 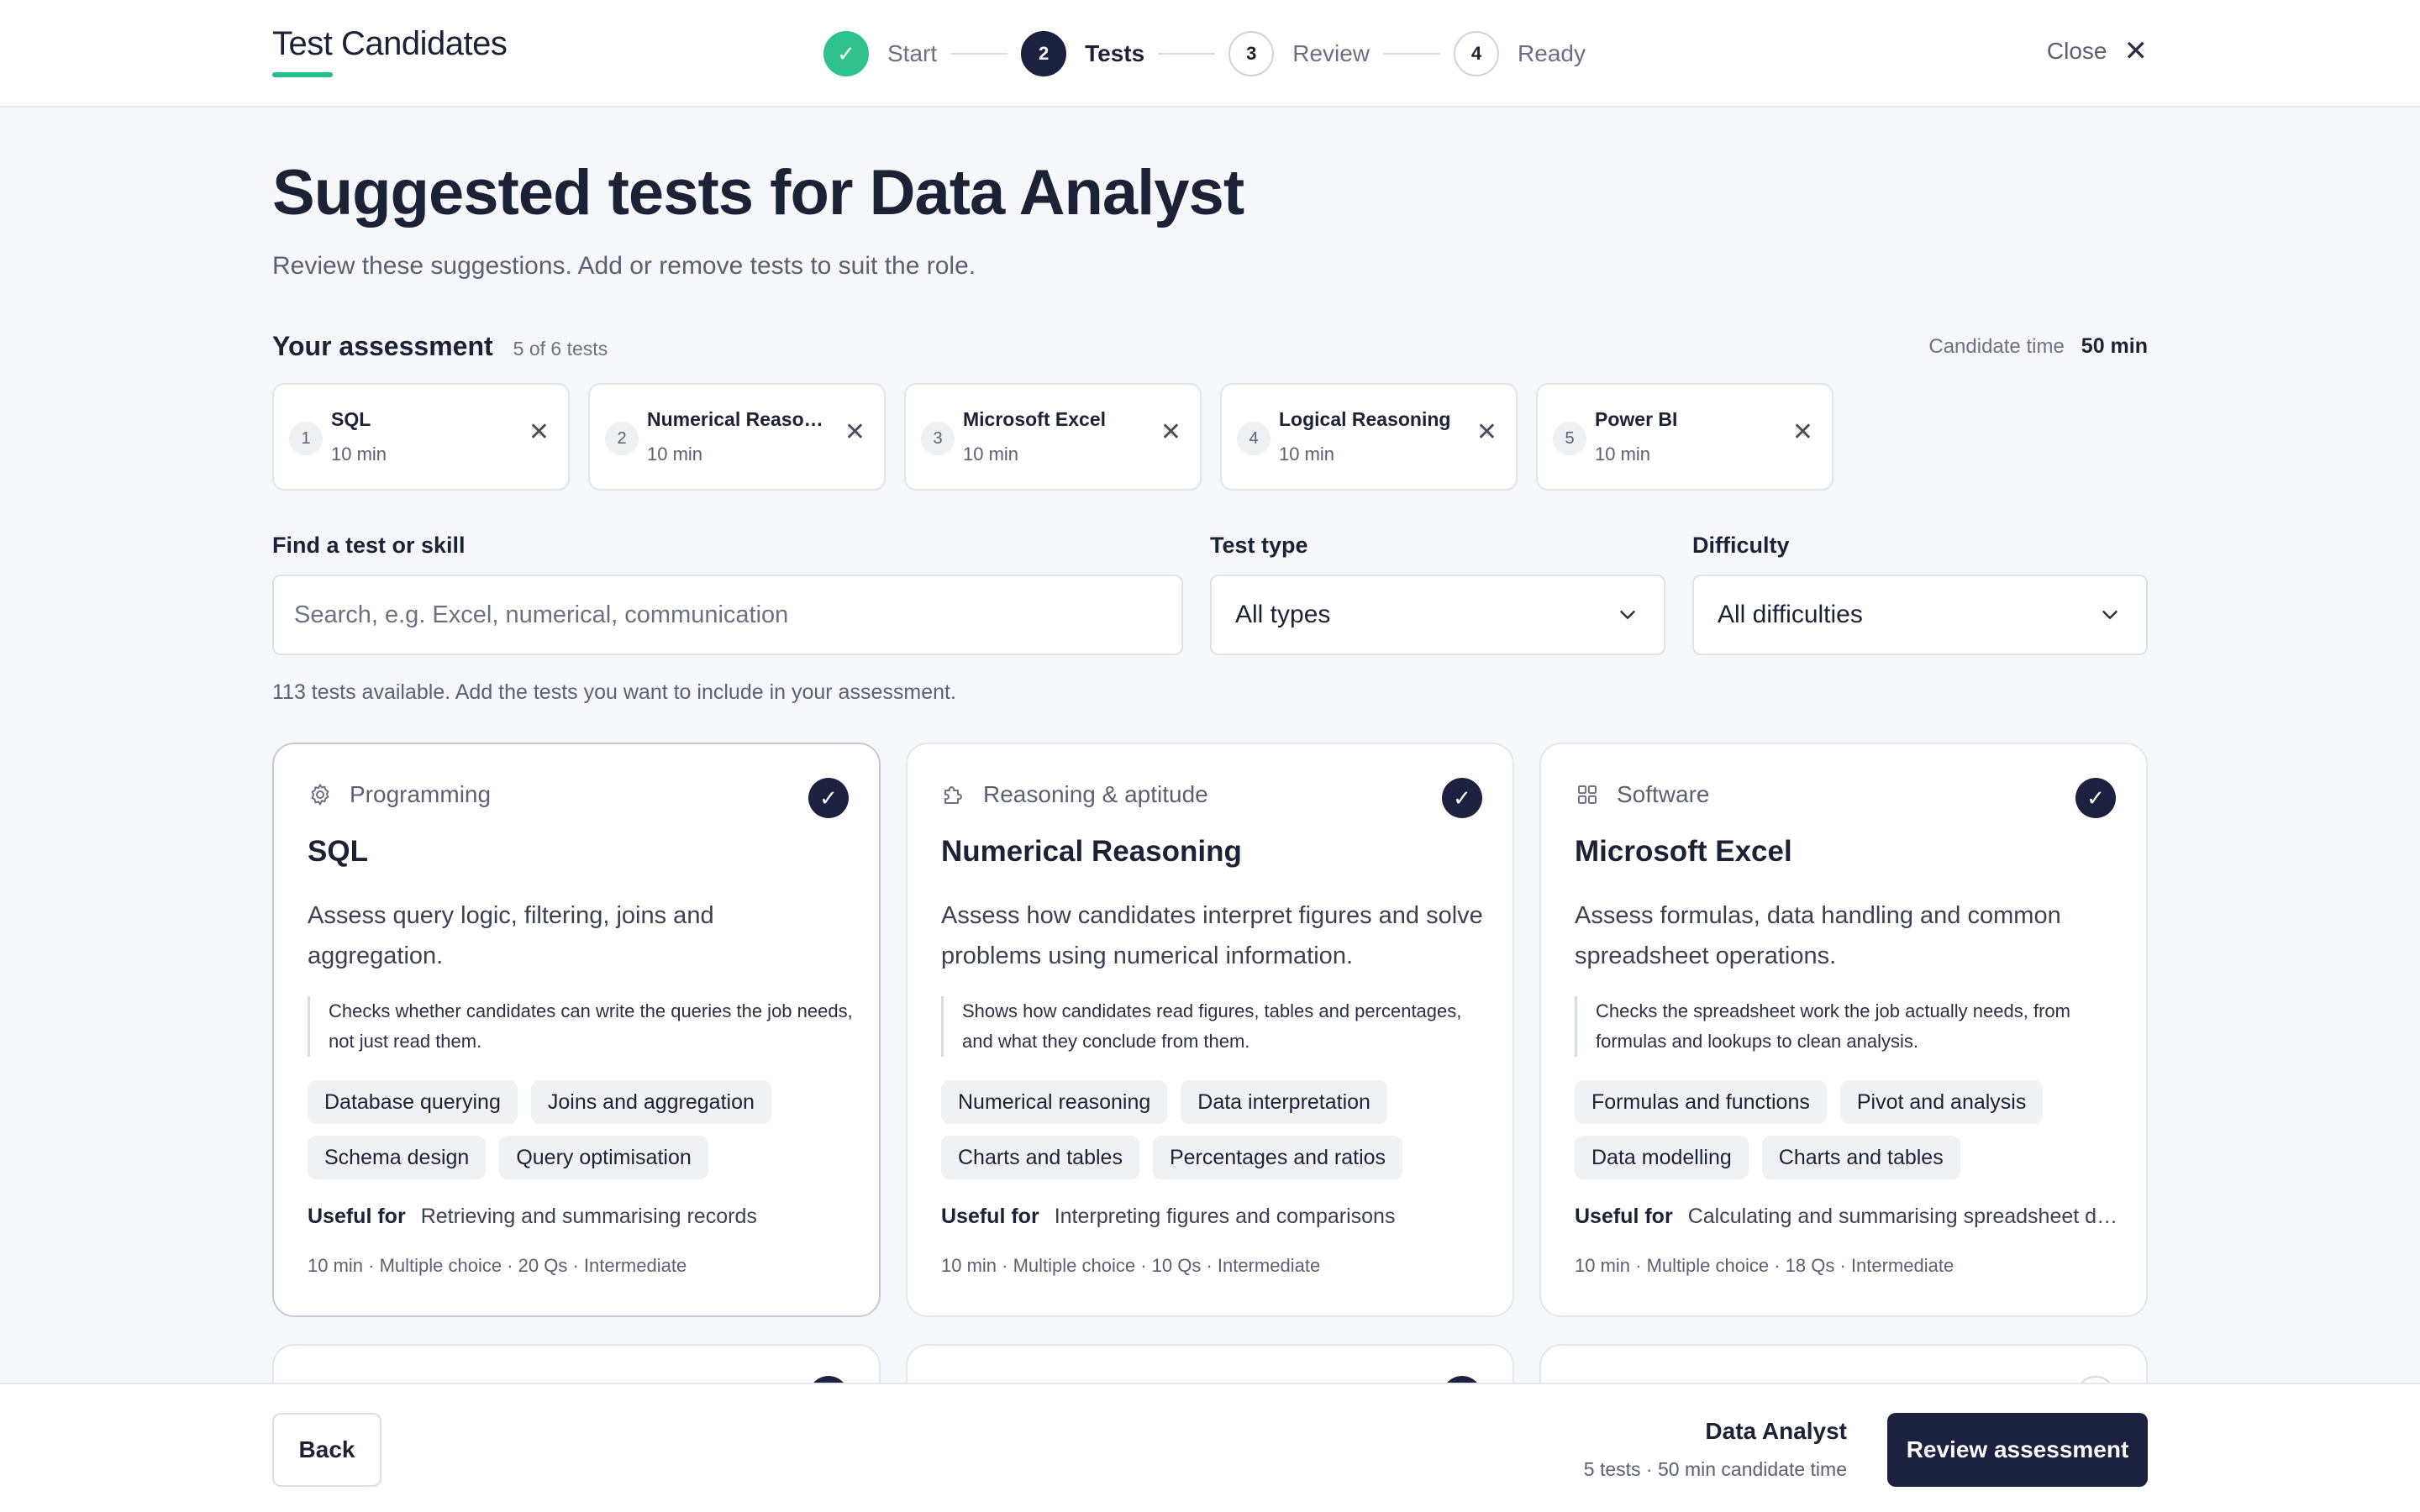 What do you see at coordinates (338, 851) in the screenshot?
I see `card-title: SQL` at bounding box center [338, 851].